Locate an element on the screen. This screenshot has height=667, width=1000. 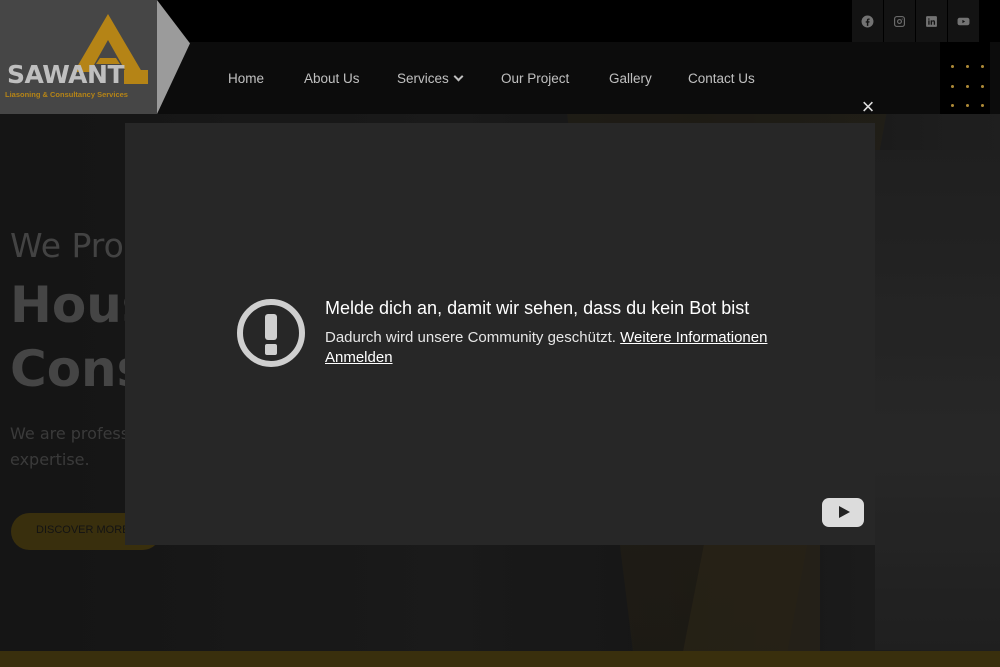
exclamation-bar is located at coordinates (271, 327).